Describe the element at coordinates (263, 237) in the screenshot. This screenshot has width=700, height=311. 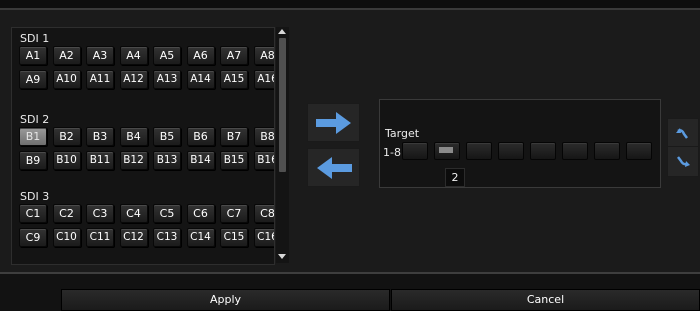
I see `channel-button: C16` at that location.